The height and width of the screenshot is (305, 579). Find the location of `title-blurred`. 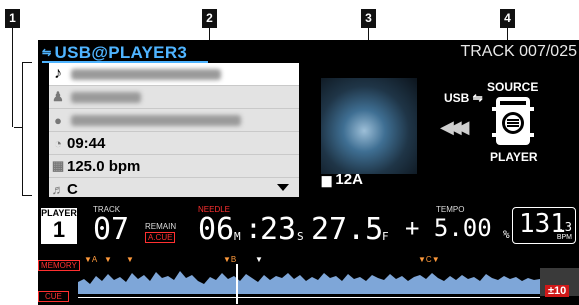

title-blurred is located at coordinates (146, 74).